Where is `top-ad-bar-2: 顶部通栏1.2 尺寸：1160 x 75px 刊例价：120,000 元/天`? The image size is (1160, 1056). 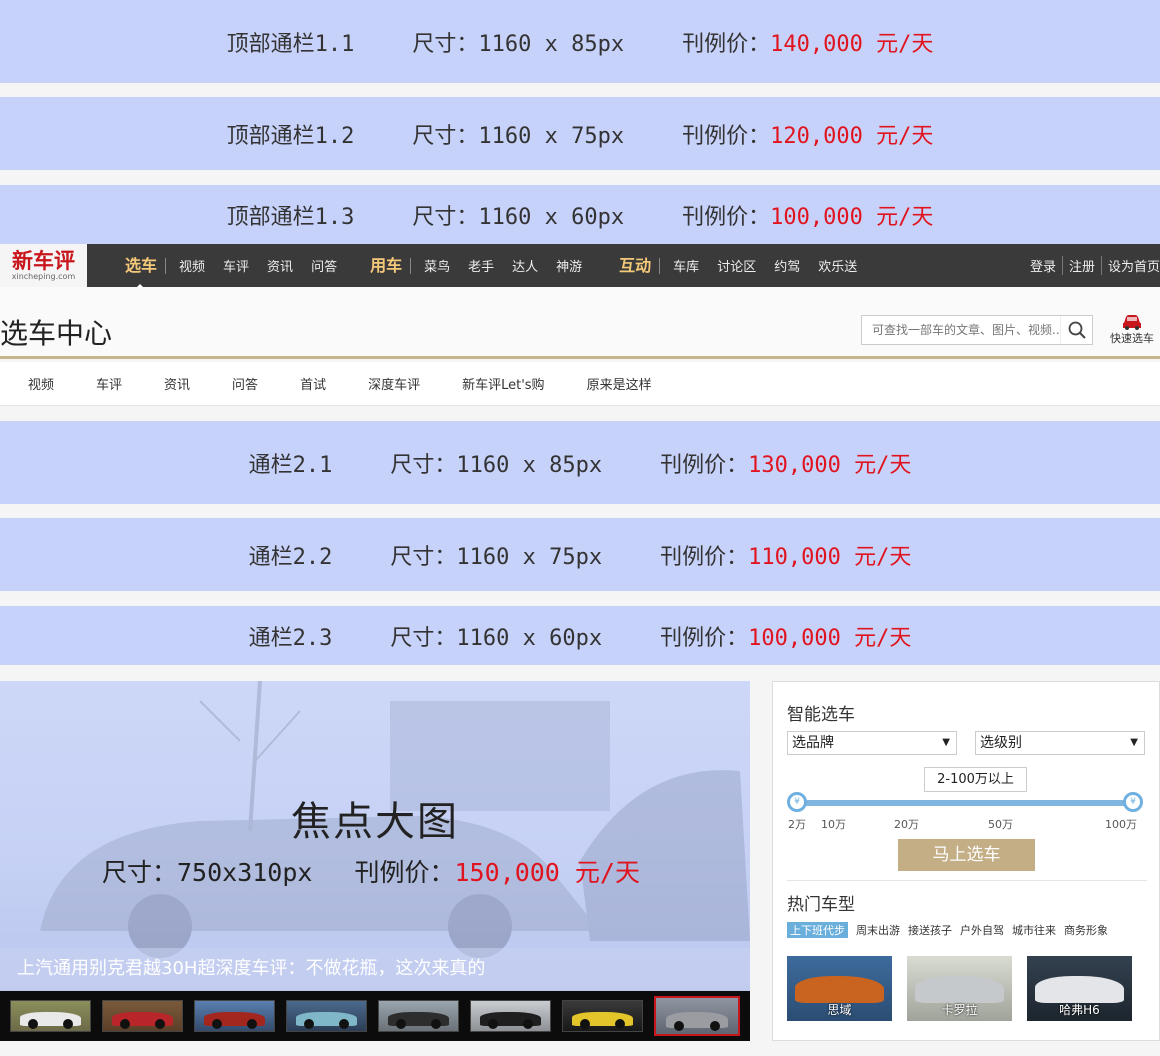
top-ad-bar-2: 顶部通栏1.2 尺寸：1160 x 75px 刊例价：120,000 元/天 is located at coordinates (580, 133).